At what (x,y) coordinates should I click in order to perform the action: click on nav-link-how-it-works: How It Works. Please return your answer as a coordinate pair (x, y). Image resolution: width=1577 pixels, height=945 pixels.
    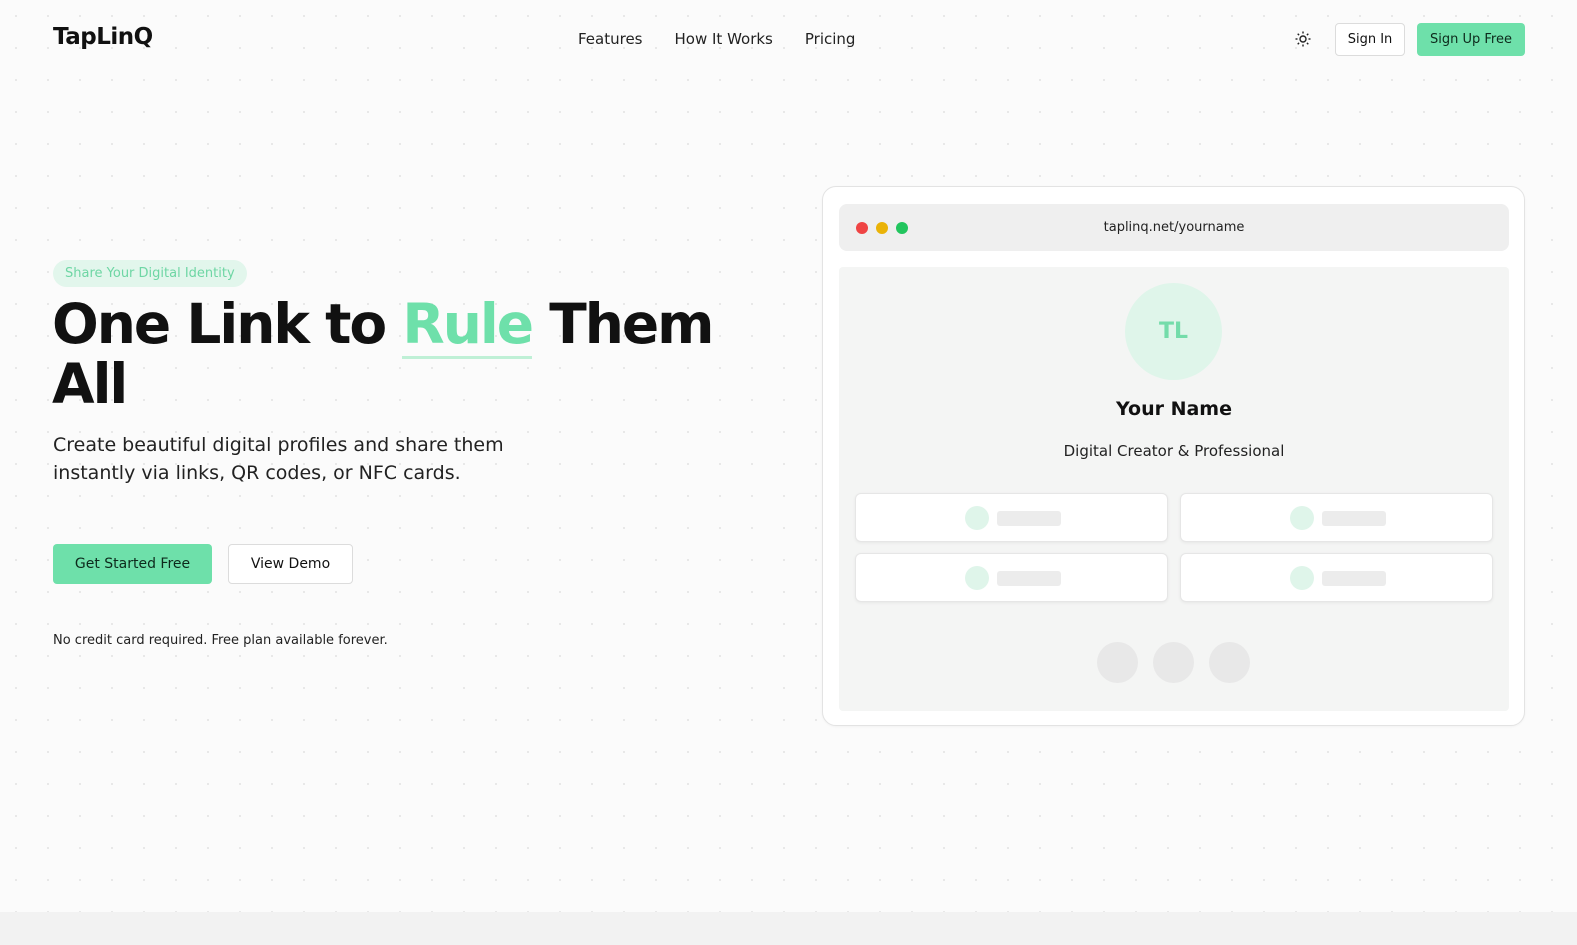
    Looking at the image, I should click on (724, 39).